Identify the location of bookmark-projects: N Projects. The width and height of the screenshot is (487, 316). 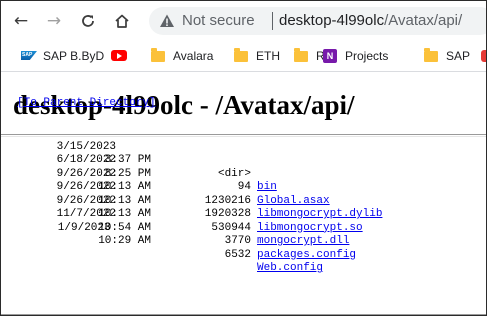
(355, 56).